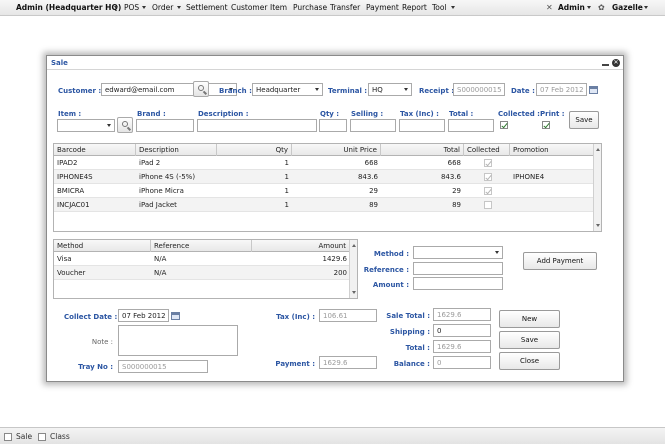 The image size is (665, 444). Describe the element at coordinates (178, 340) in the screenshot. I see `note-textarea` at that location.